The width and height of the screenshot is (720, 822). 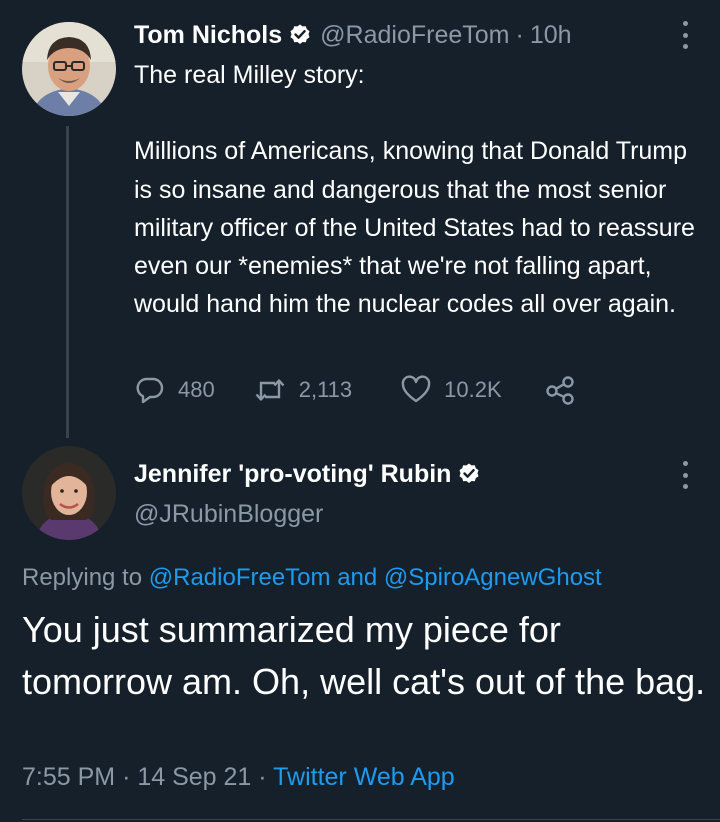 What do you see at coordinates (355, 390) in the screenshot?
I see `tweet-action-bar: 480 2,113 10.2K` at bounding box center [355, 390].